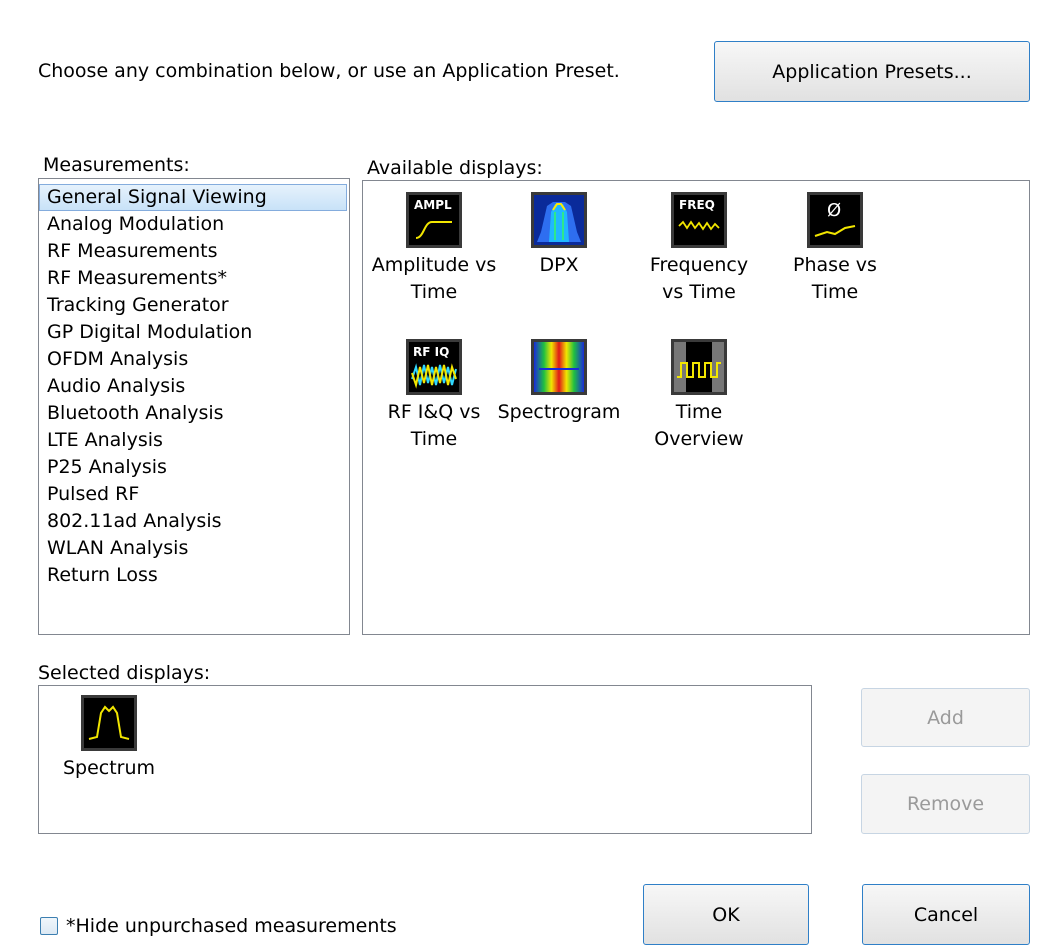 This screenshot has width=1045, height=948. I want to click on hide-unpurchased-checkbox, so click(49, 926).